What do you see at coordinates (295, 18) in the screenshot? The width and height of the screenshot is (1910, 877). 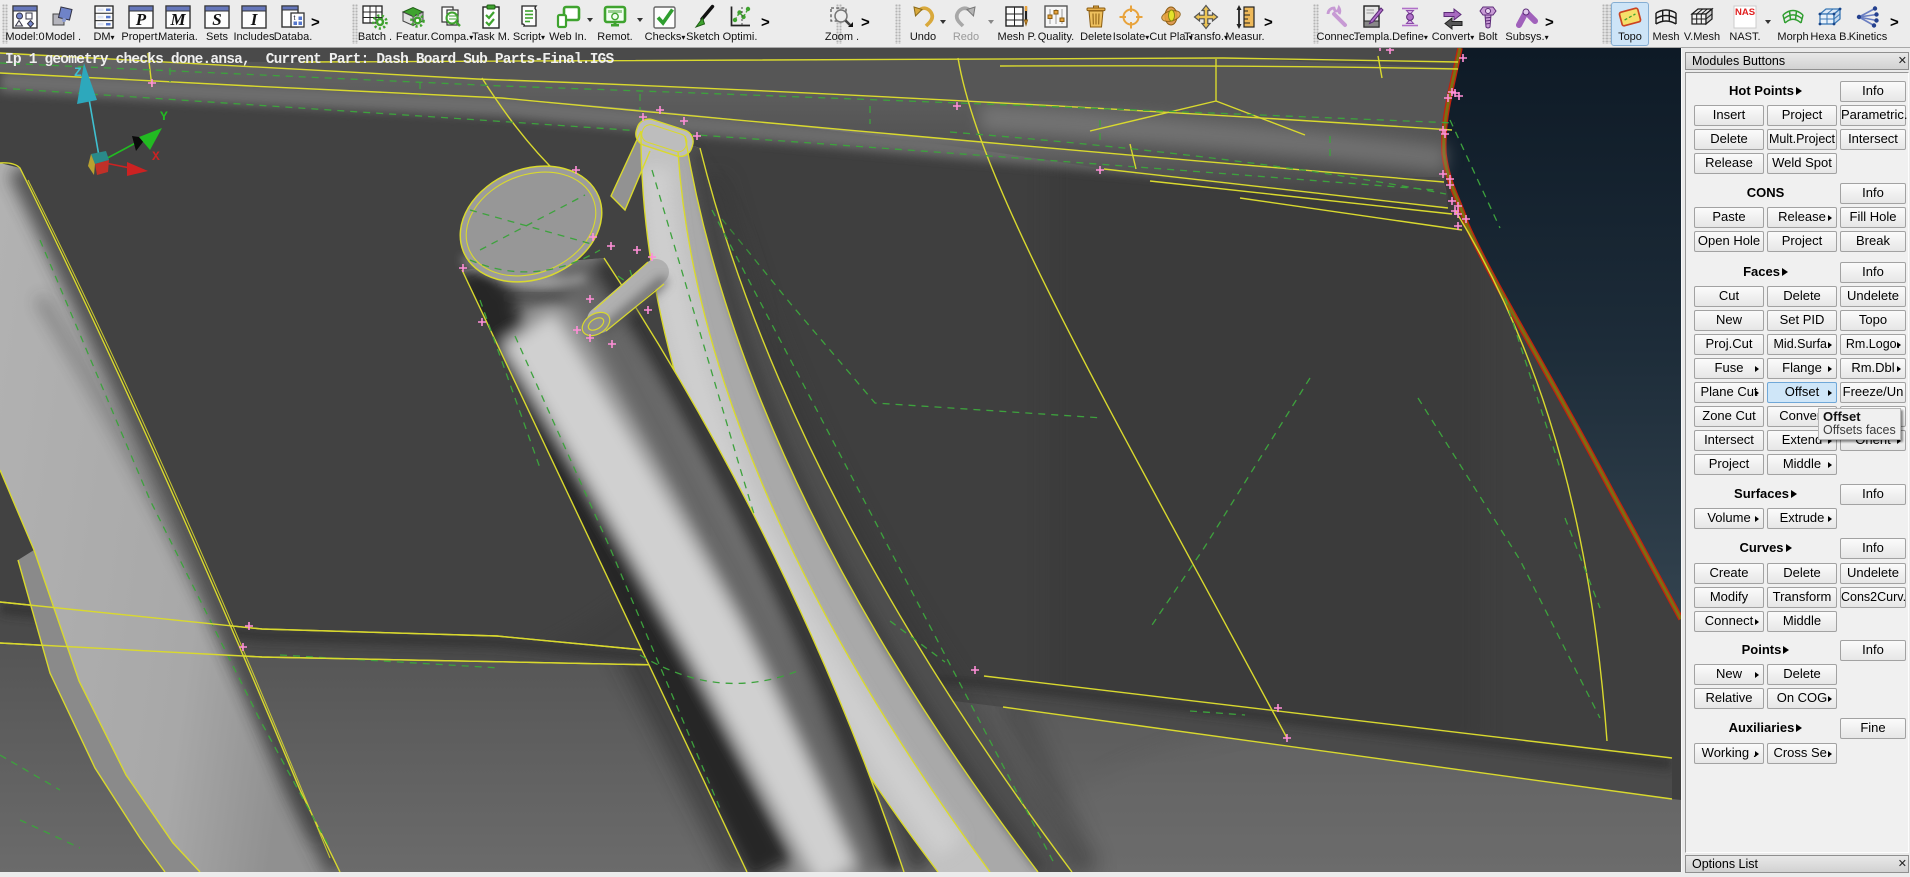 I see `svg-text: t` at bounding box center [295, 18].